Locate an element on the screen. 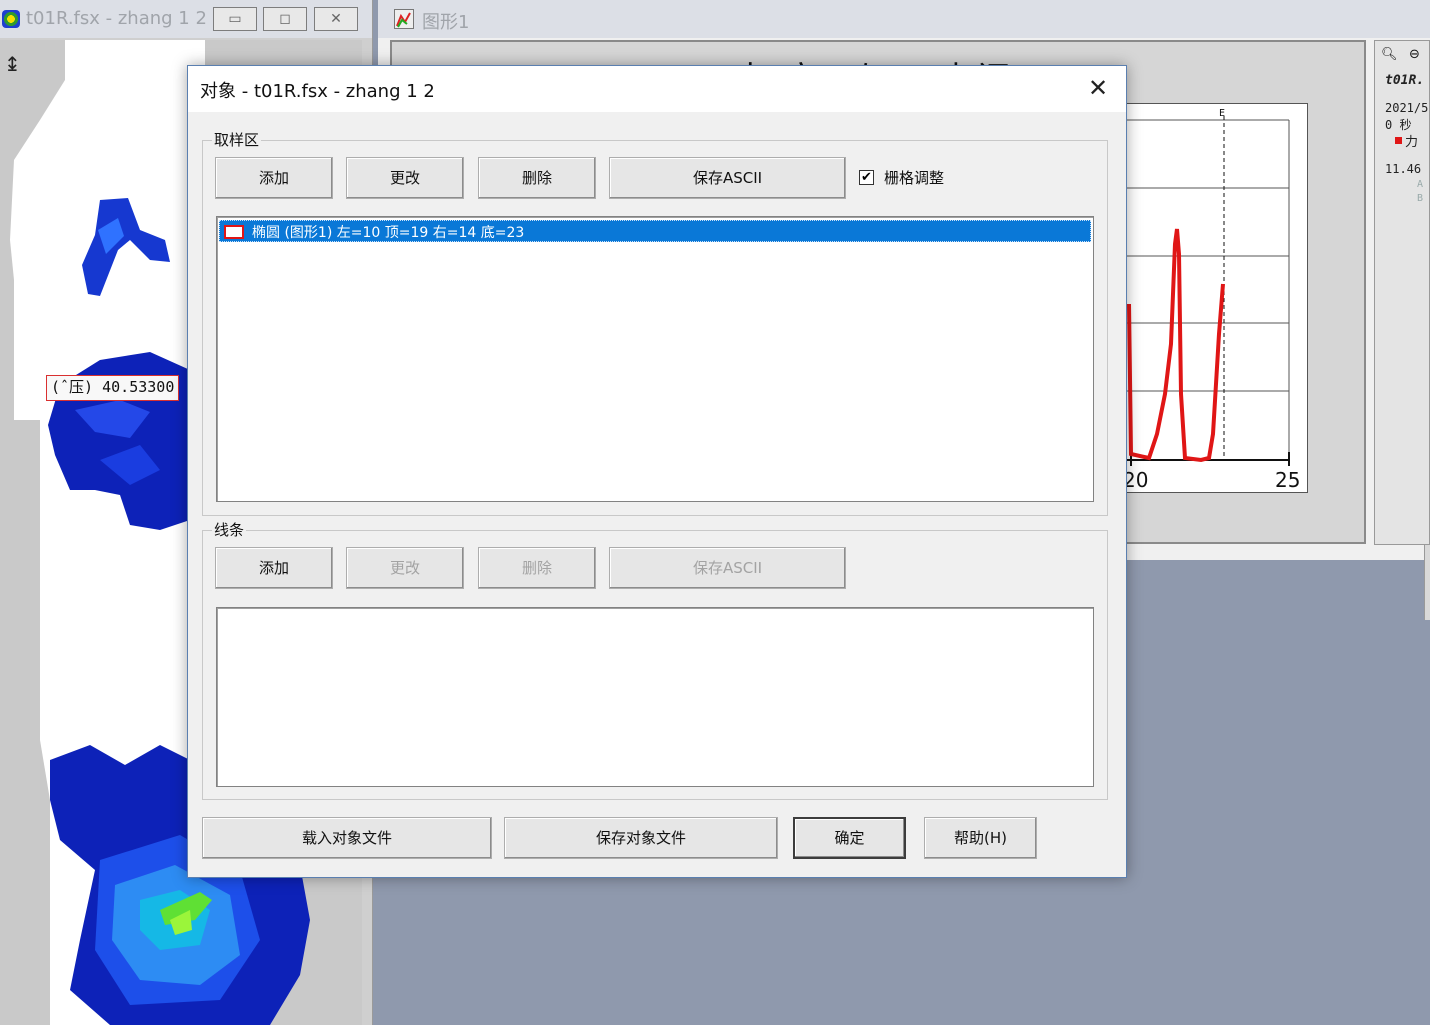 The height and width of the screenshot is (1025, 1430). lines-label: 线条 is located at coordinates (229, 529).